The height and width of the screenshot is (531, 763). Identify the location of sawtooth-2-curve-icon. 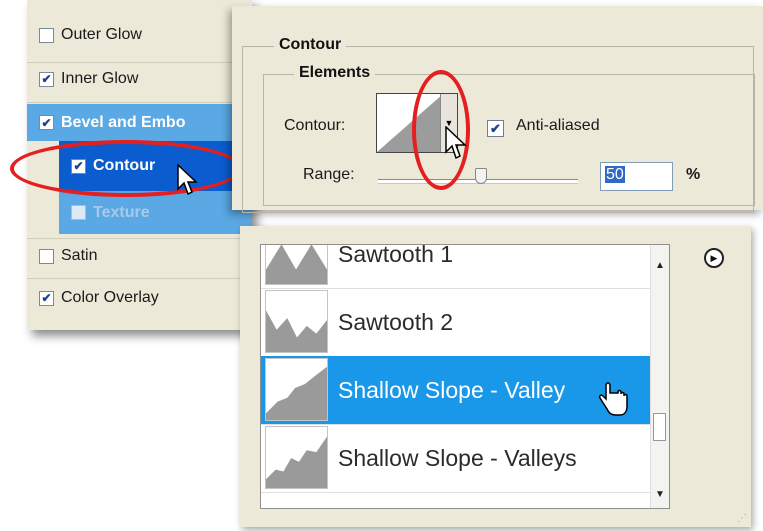
(296, 321).